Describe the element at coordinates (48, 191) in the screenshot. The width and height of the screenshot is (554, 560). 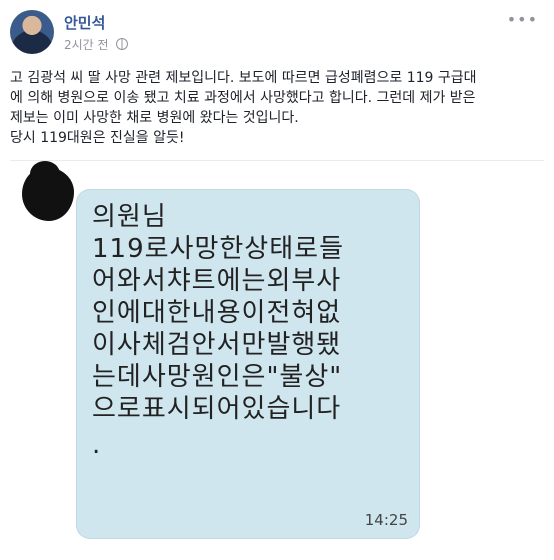
I see `redacted-avatar` at that location.